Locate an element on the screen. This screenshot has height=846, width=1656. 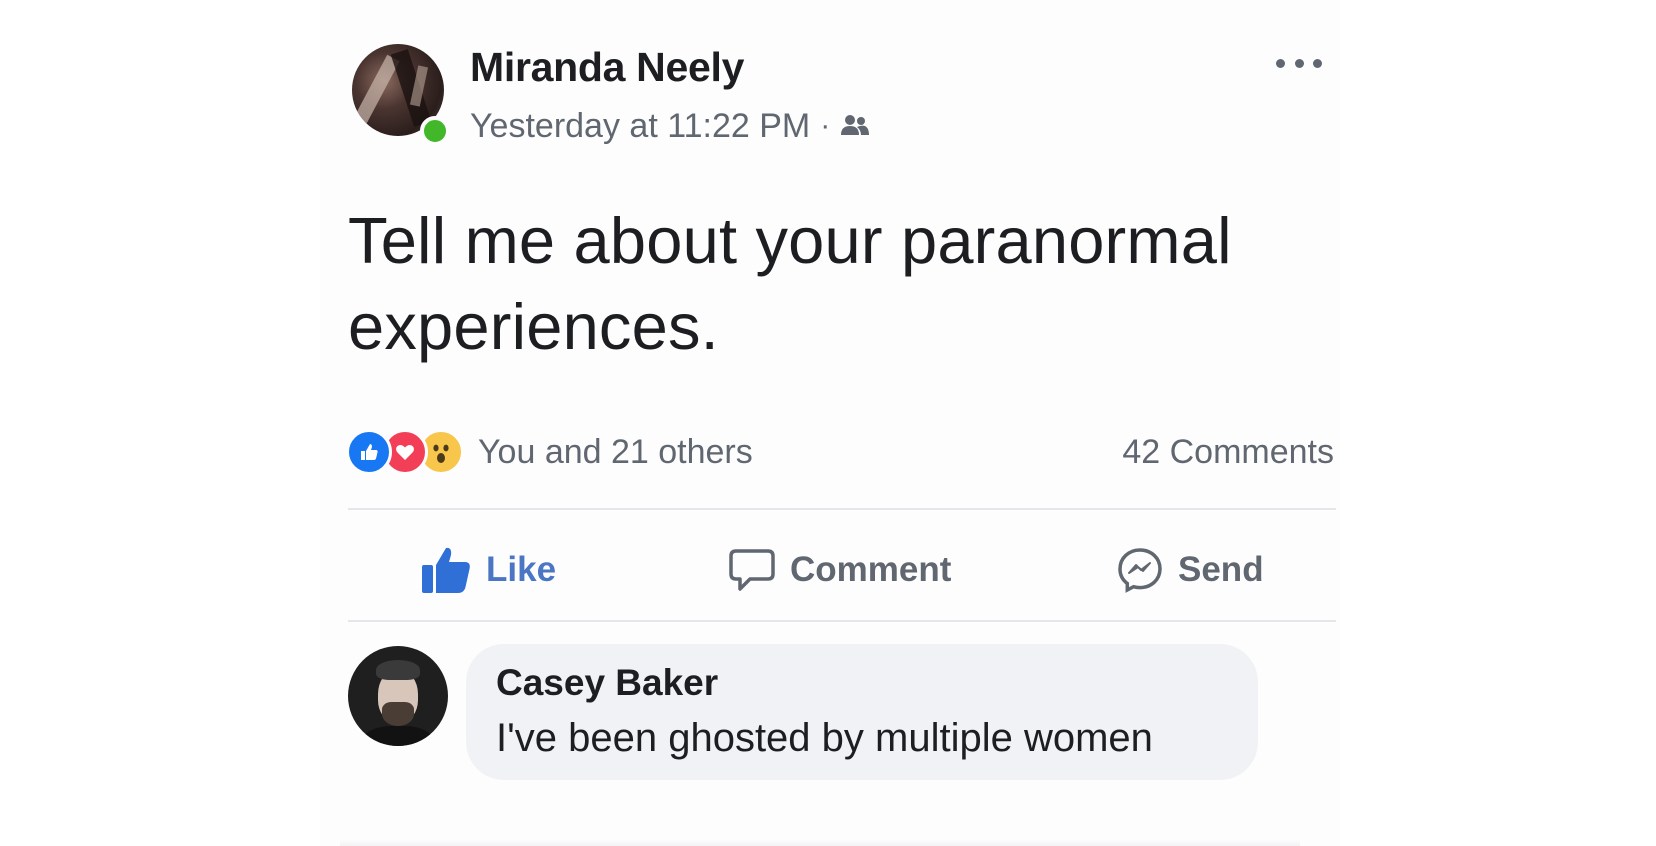
reactions-summary: You and 21 others is located at coordinates (549, 452).